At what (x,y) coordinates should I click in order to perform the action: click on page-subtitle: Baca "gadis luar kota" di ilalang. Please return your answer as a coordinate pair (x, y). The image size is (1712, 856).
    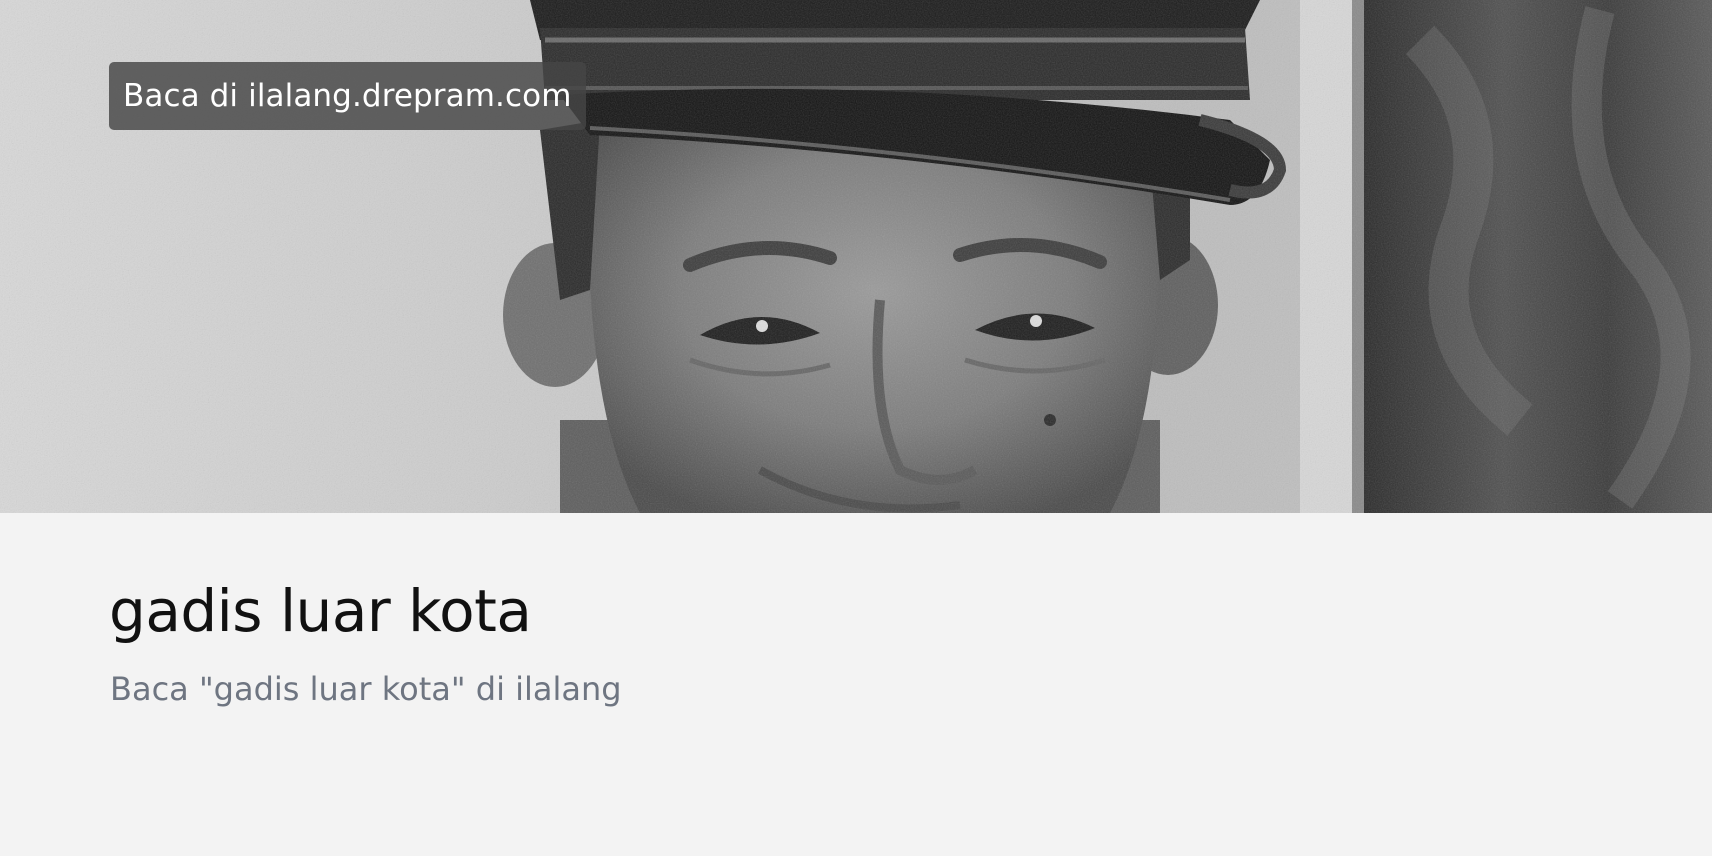
    Looking at the image, I should click on (366, 689).